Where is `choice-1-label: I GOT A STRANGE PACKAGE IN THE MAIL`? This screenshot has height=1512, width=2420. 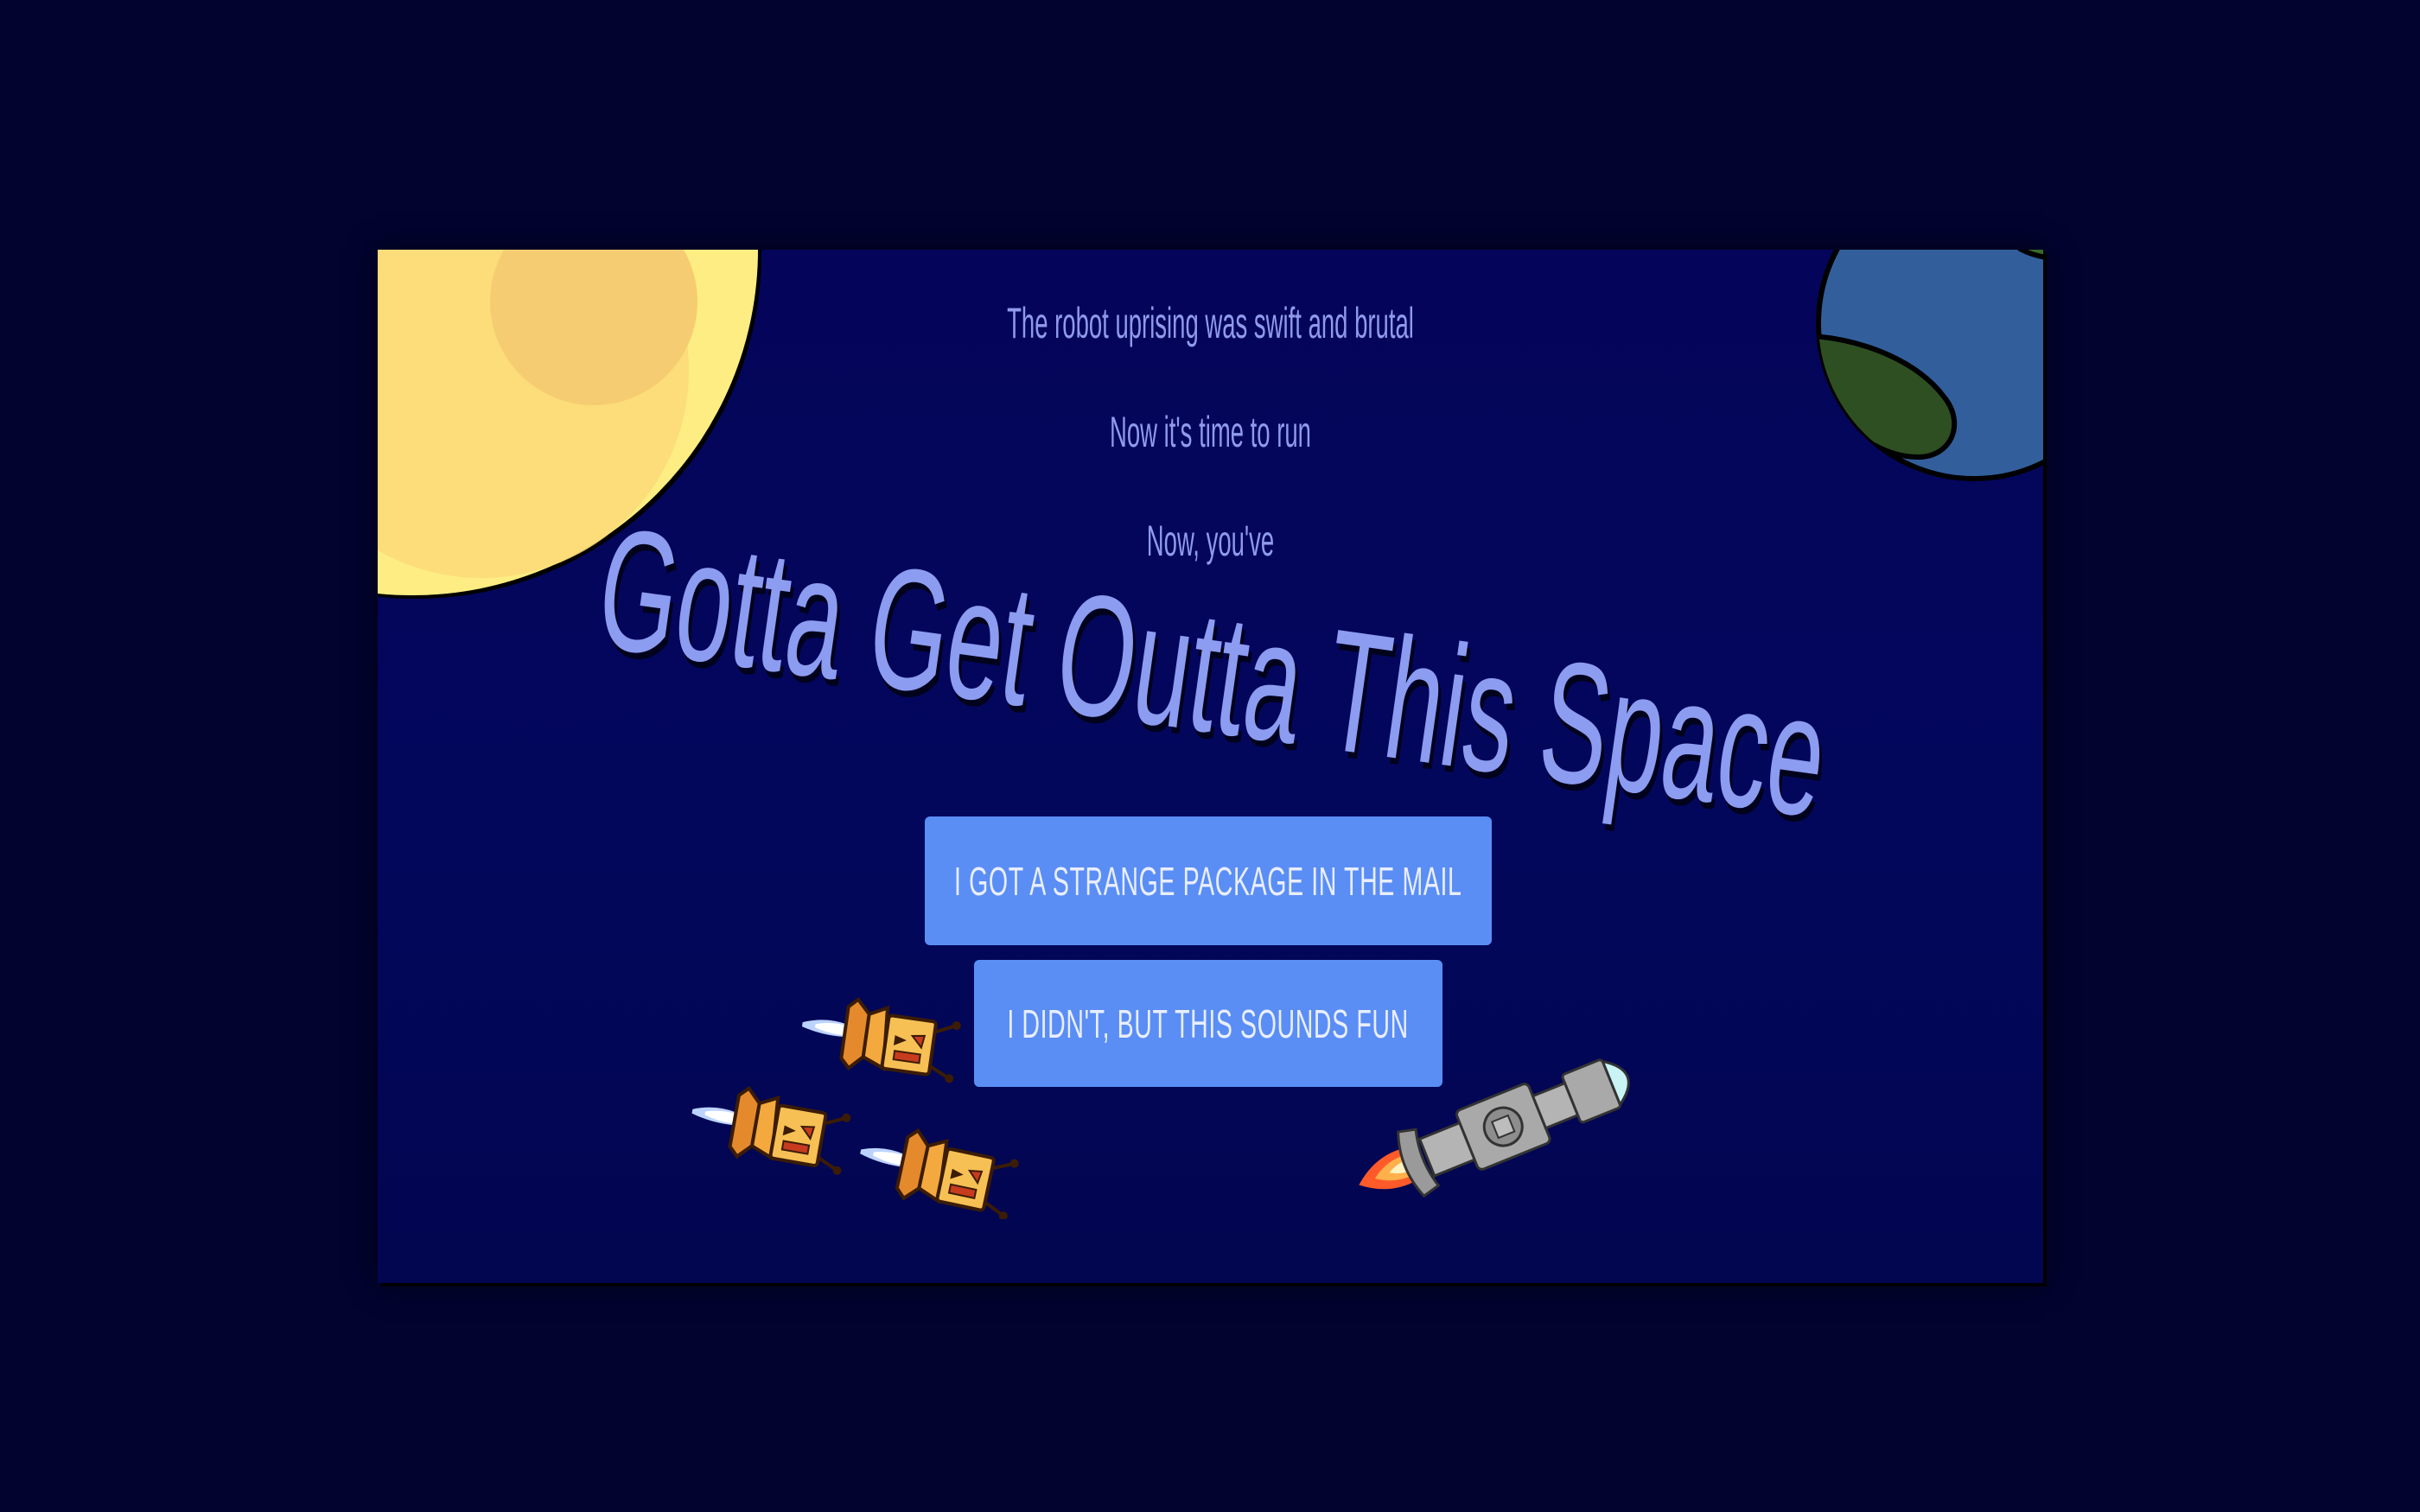
choice-1-label: I GOT A STRANGE PACKAGE IN THE MAIL is located at coordinates (1208, 881).